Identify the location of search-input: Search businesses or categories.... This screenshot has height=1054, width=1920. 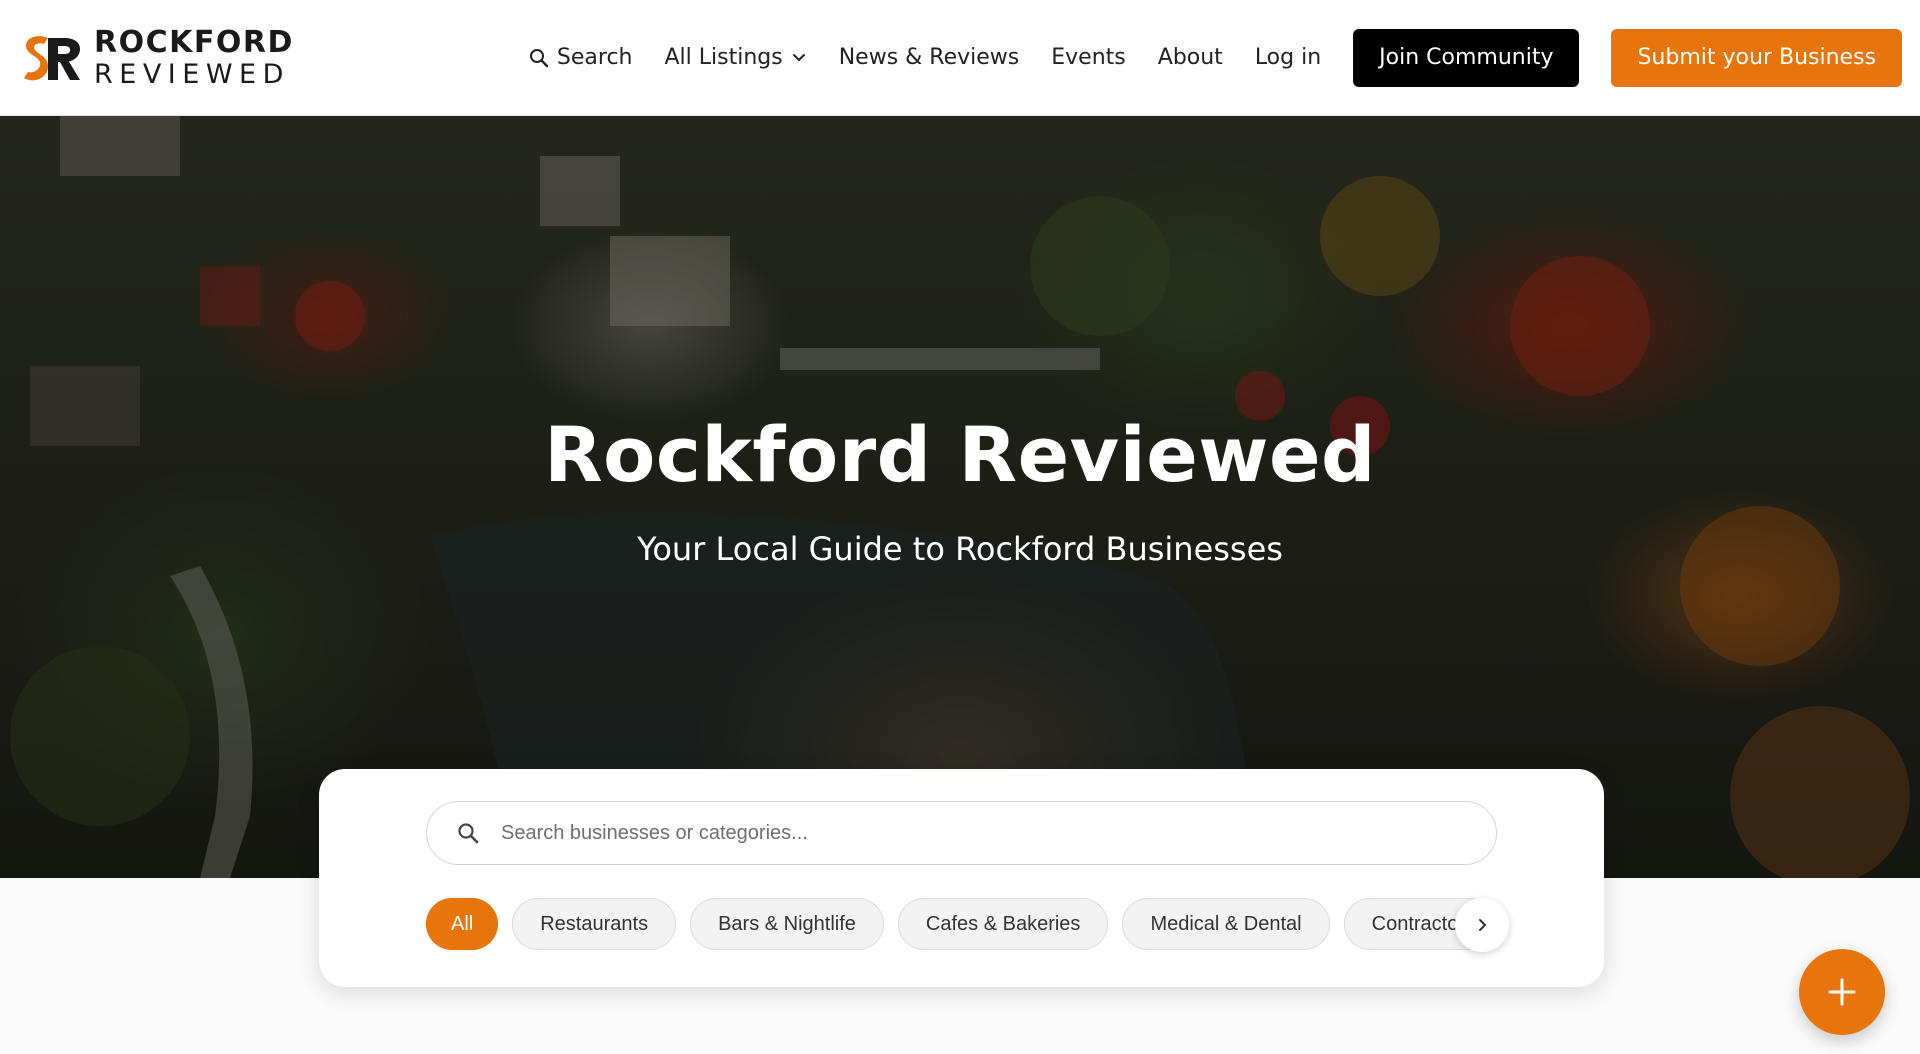
(961, 833).